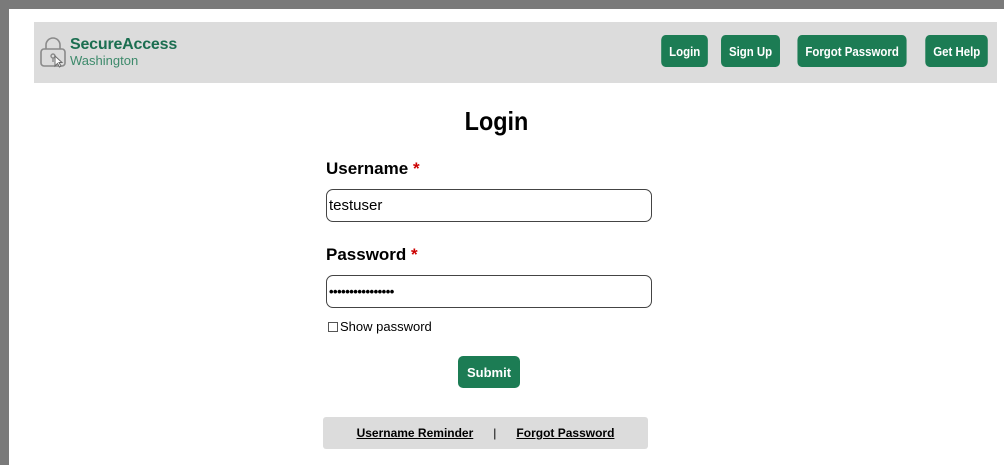 Image resolution: width=1004 pixels, height=465 pixels. Describe the element at coordinates (366, 254) in the screenshot. I see `password-label-text: Password` at that location.